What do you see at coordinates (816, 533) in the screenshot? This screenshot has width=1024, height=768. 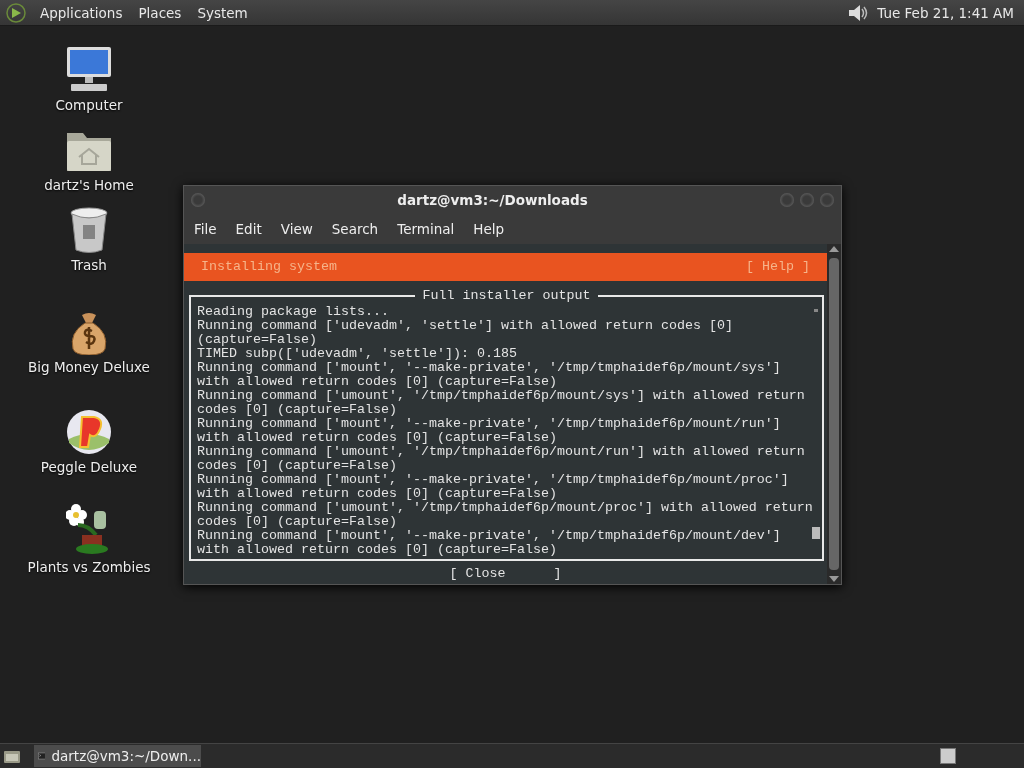 I see `scroll-thumb` at bounding box center [816, 533].